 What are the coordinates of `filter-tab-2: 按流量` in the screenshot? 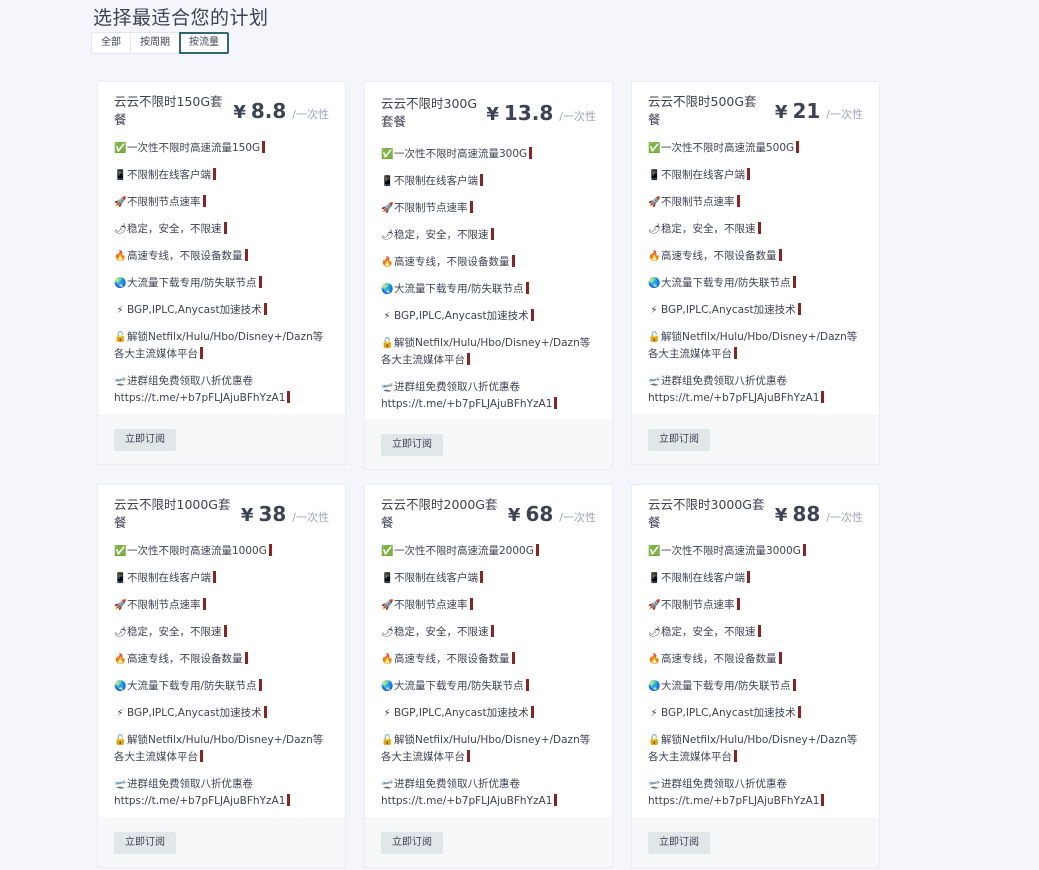 It's located at (204, 43).